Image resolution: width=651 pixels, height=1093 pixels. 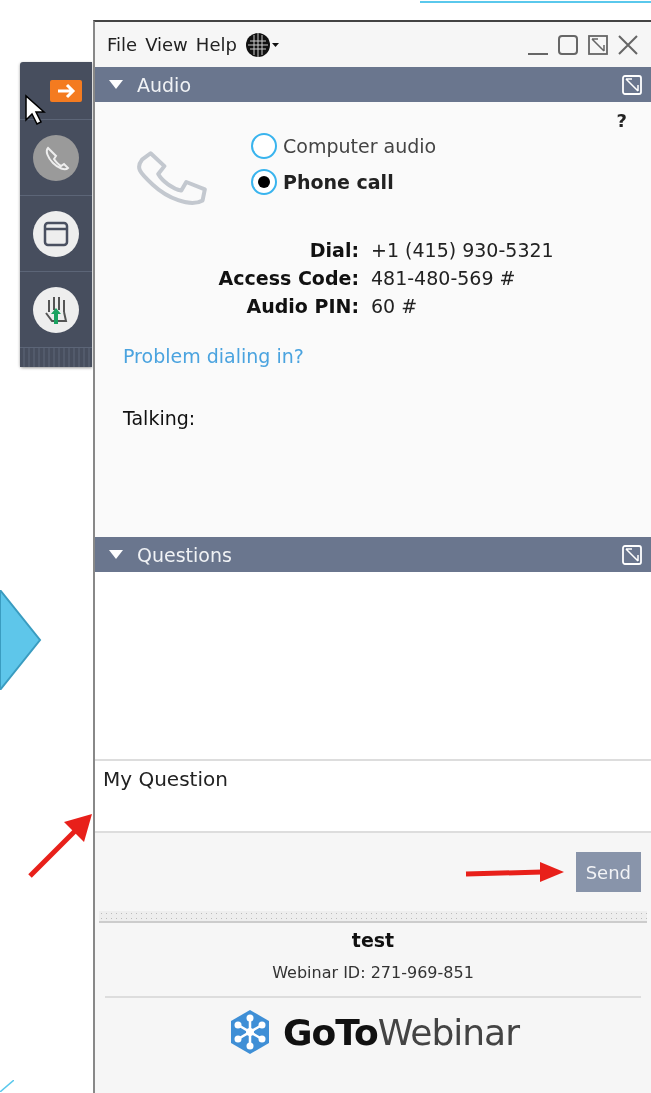 I want to click on close-icon, so click(x=628, y=44).